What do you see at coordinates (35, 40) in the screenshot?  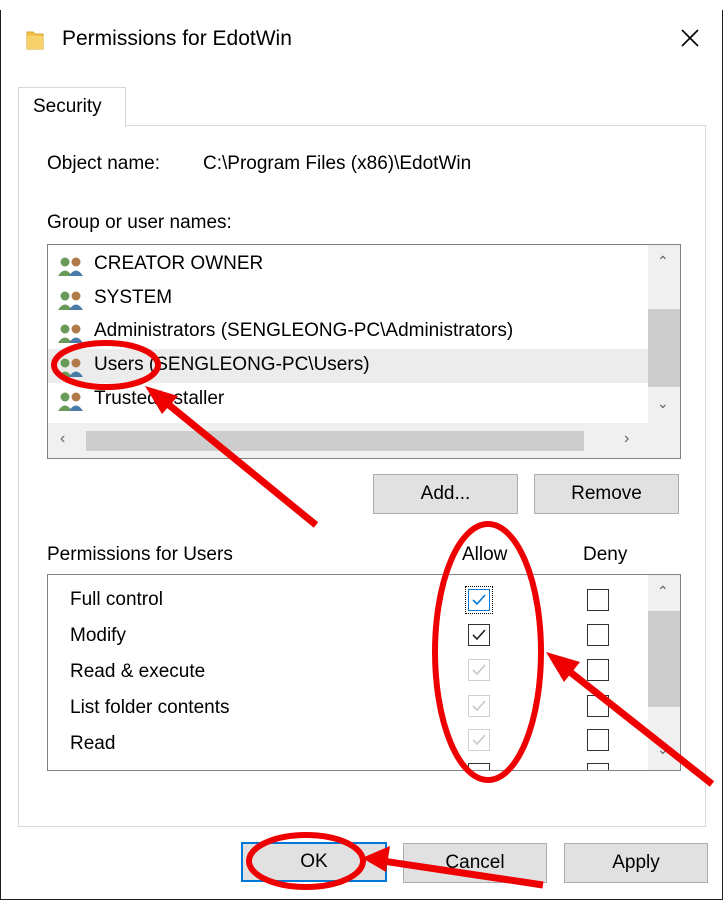 I see `folder-icon` at bounding box center [35, 40].